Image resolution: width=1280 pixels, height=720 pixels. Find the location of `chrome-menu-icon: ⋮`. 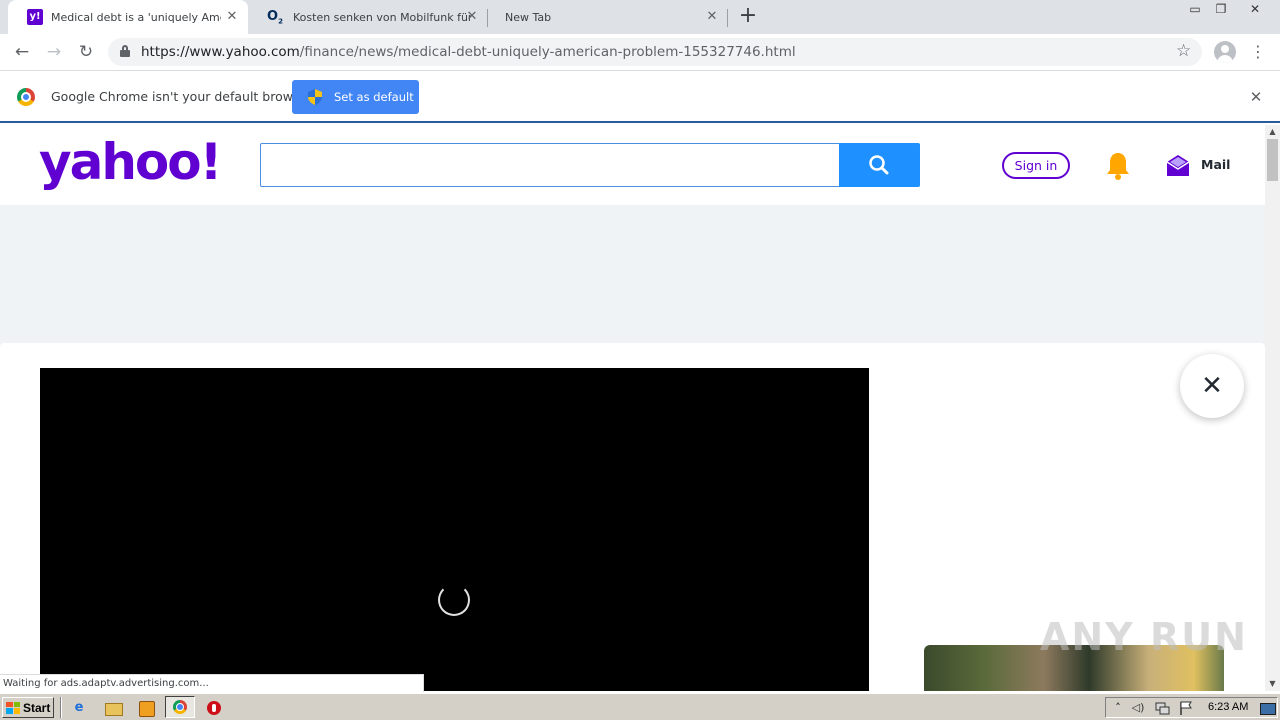

chrome-menu-icon: ⋮ is located at coordinates (1258, 52).